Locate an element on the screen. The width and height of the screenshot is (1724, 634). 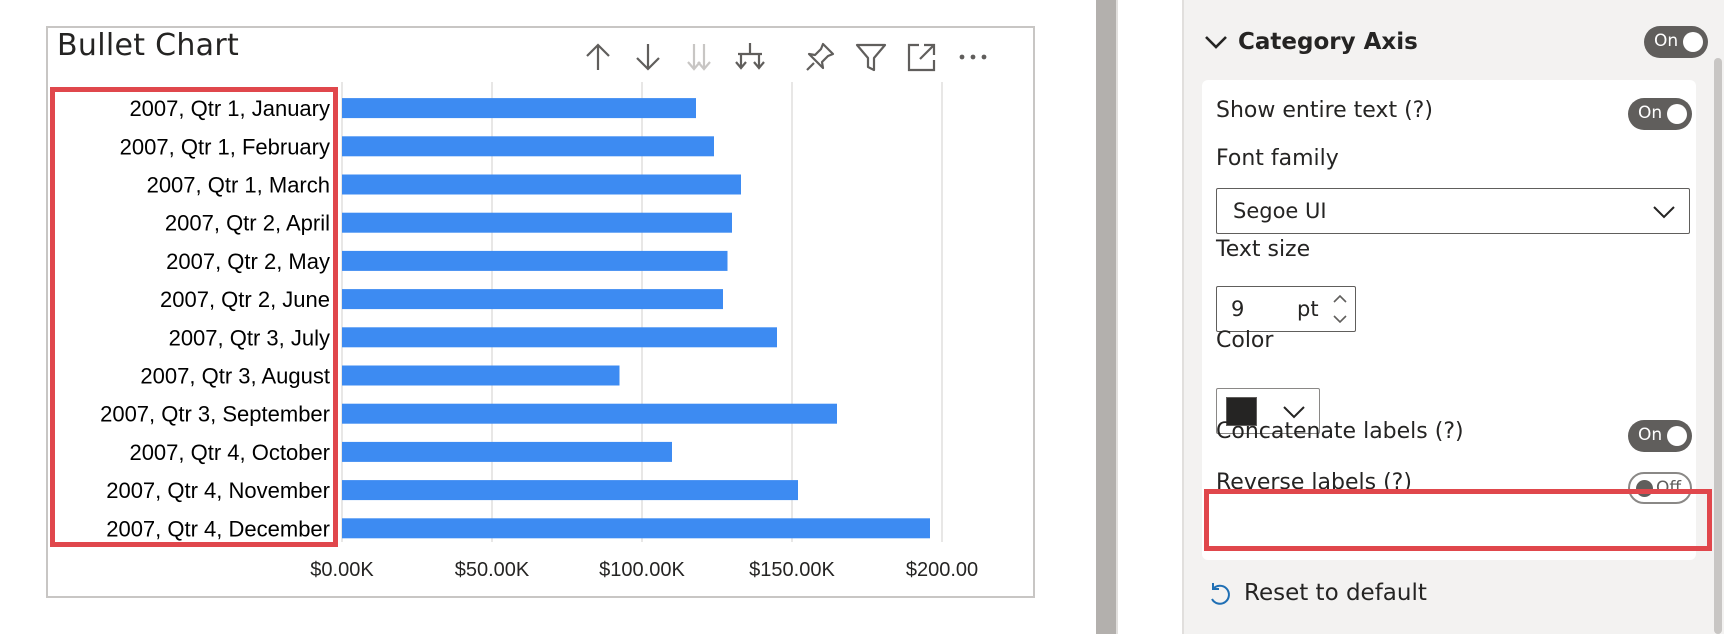
category-axis-section-header: Category Axis is located at coordinates (1452, 42).